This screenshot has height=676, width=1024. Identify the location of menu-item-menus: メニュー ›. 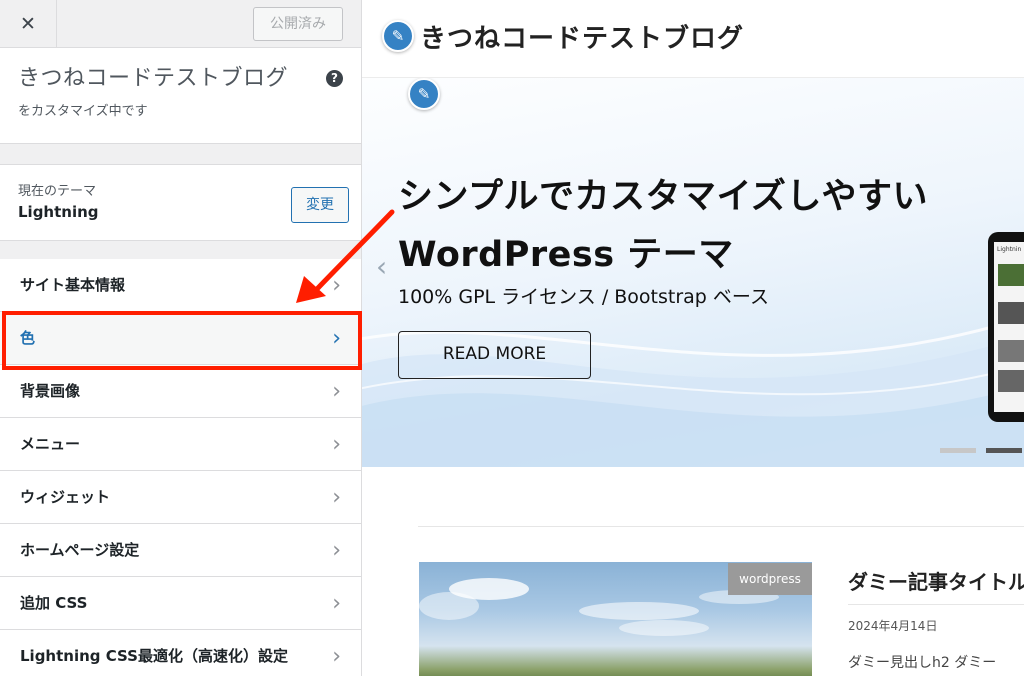
(180, 444).